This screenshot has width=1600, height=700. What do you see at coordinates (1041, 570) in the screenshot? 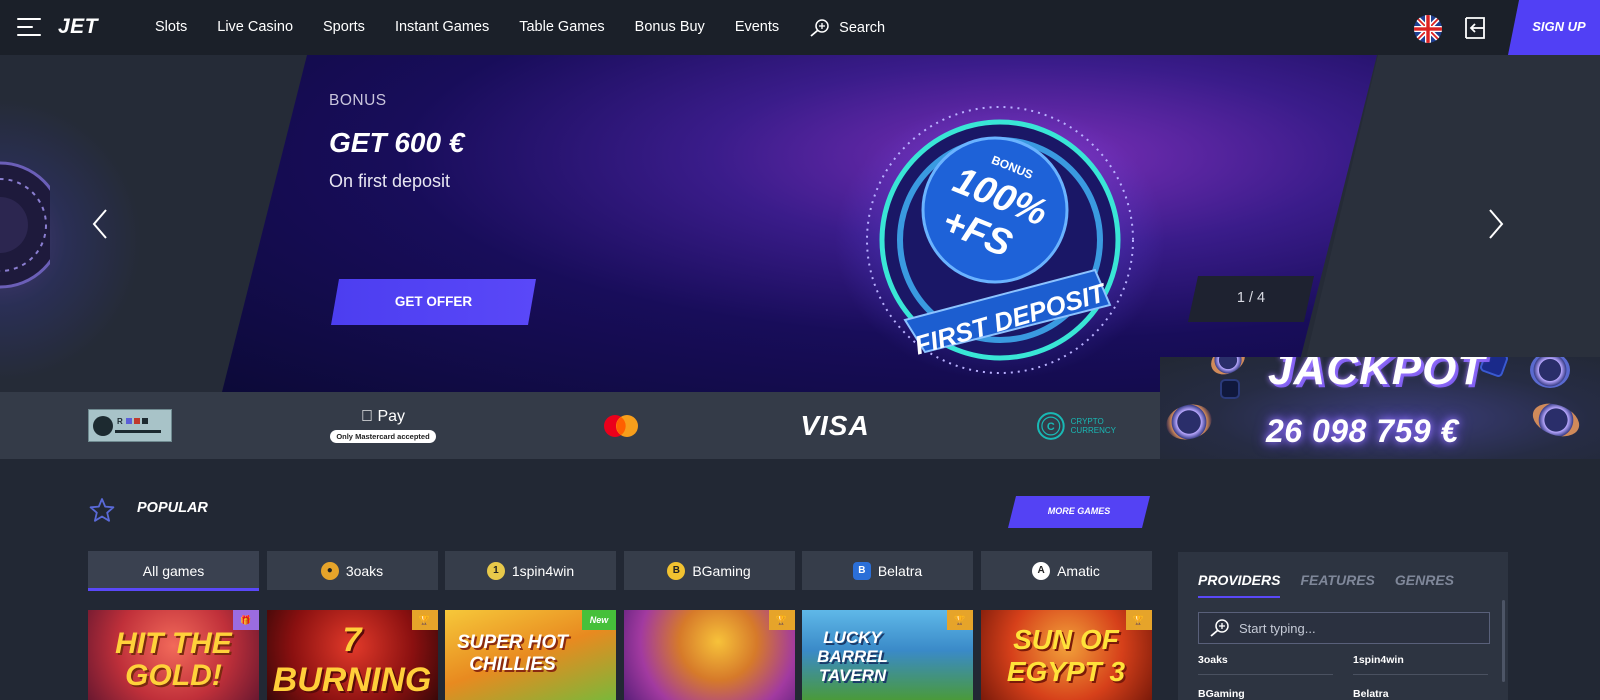
I see `amatic-icon: A` at bounding box center [1041, 570].